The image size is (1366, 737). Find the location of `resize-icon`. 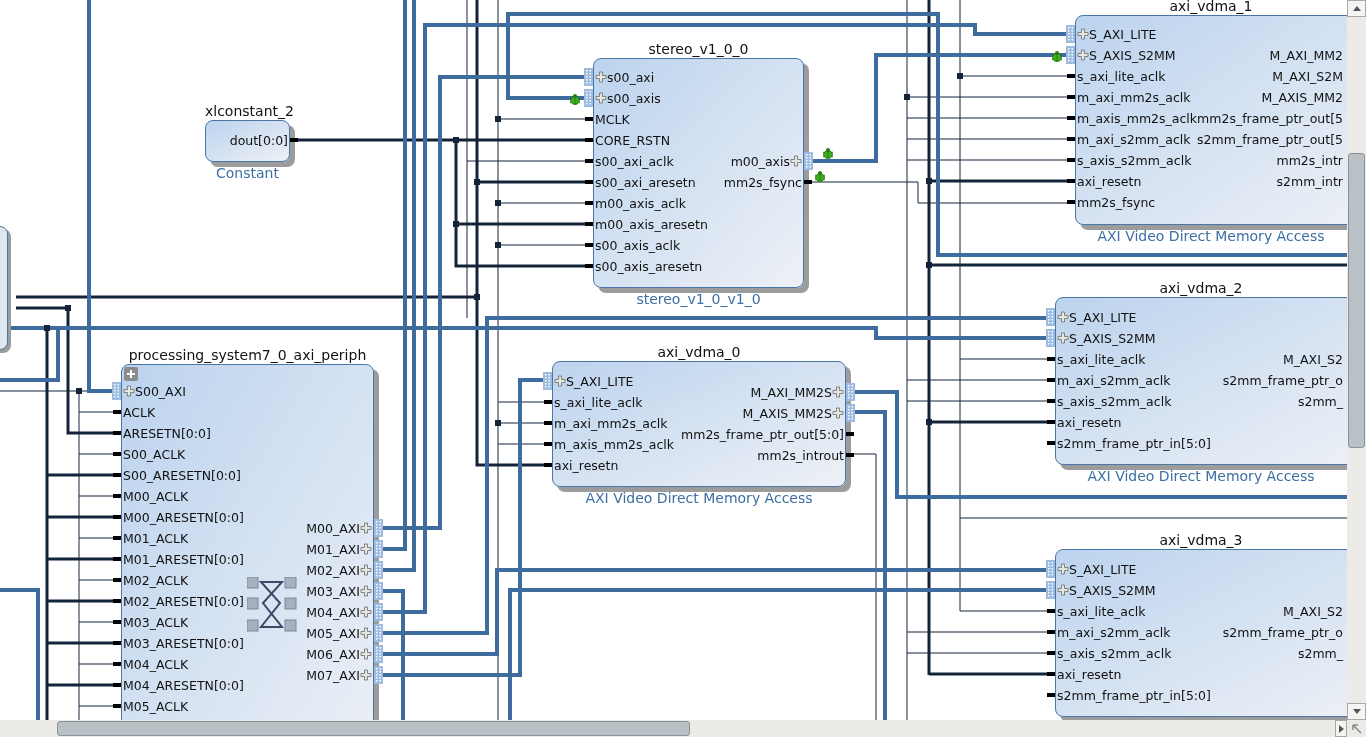

resize-icon is located at coordinates (1356, 728).